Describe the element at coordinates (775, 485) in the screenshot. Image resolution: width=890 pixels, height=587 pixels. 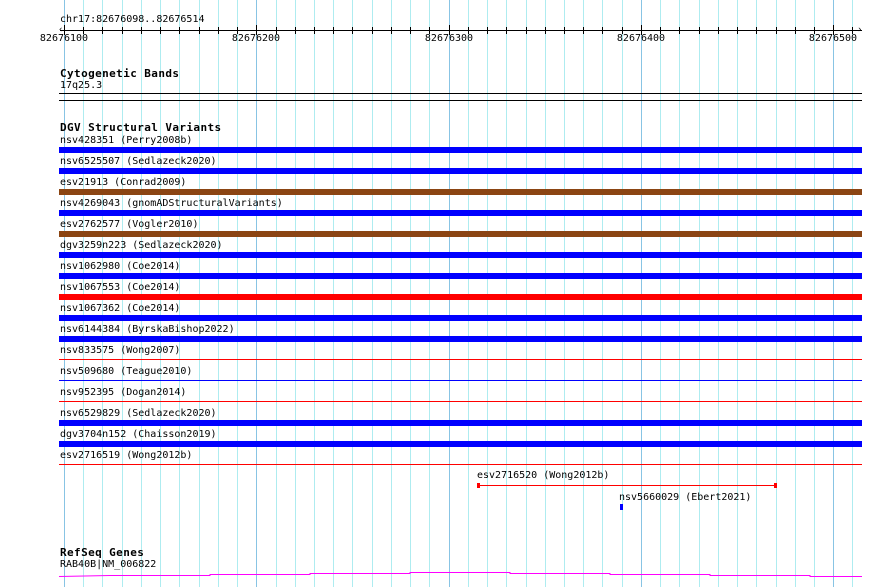
I see `variant-bar-end-cap` at that location.